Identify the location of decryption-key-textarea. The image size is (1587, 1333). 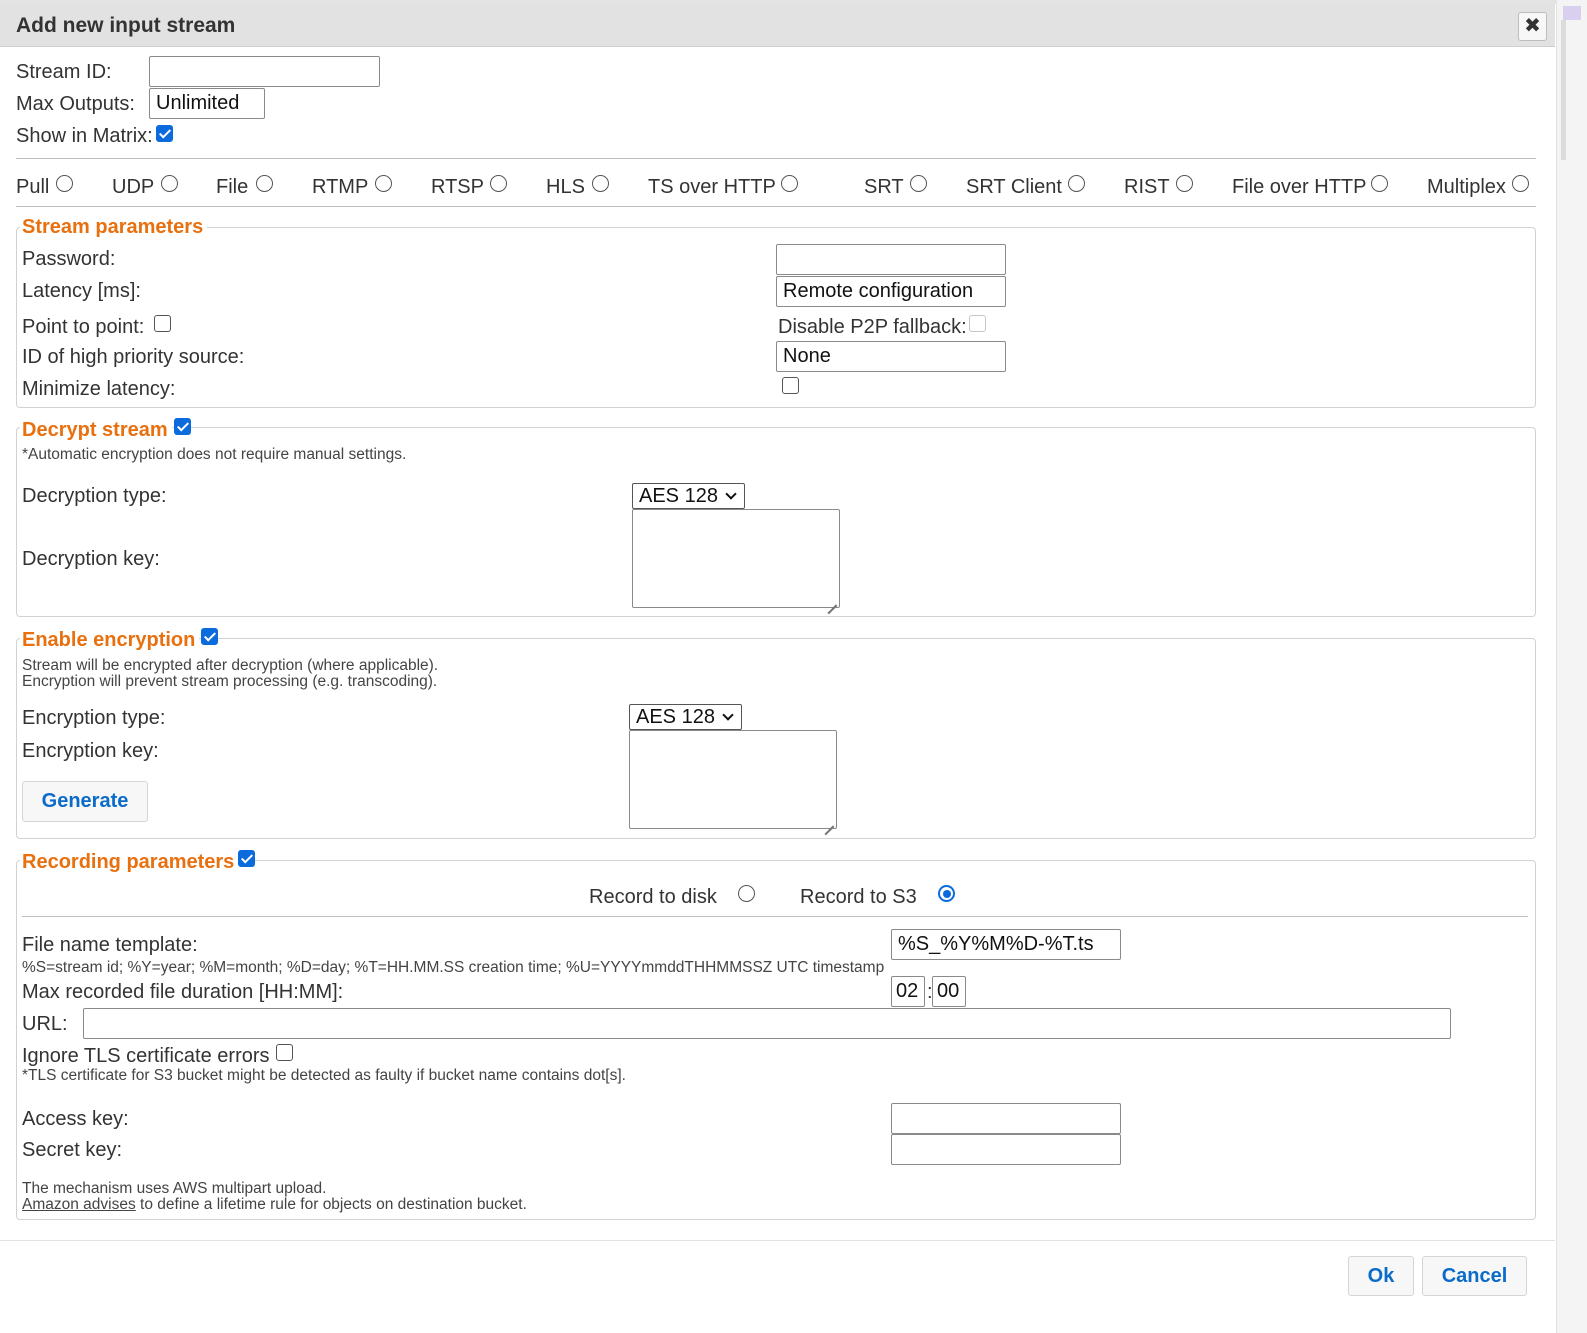
(736, 558).